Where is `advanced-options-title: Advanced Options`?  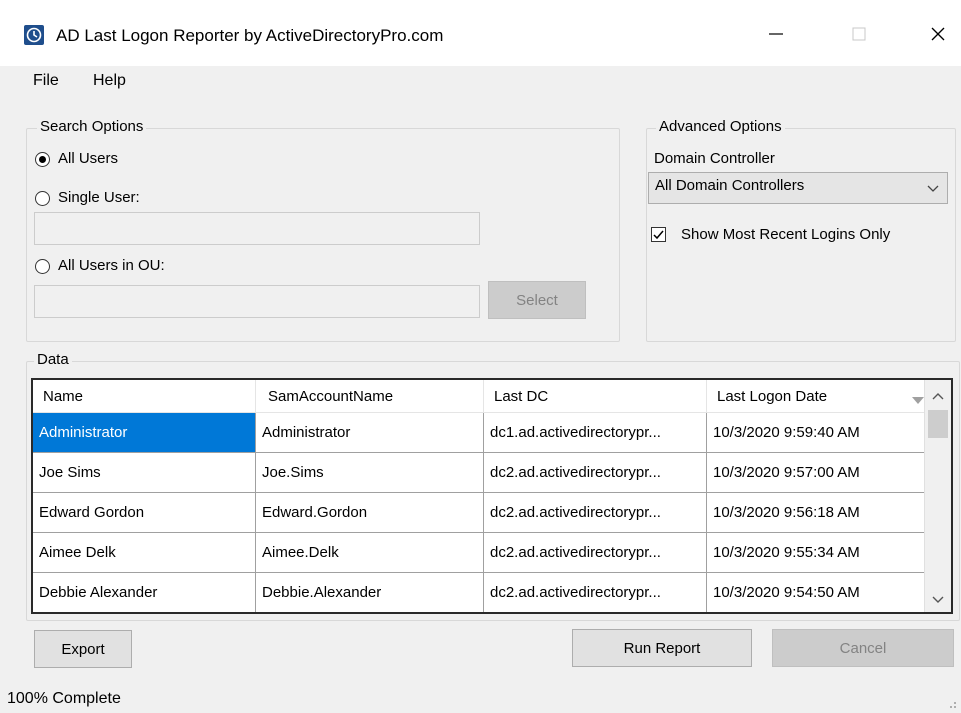
advanced-options-title: Advanced Options is located at coordinates (720, 126).